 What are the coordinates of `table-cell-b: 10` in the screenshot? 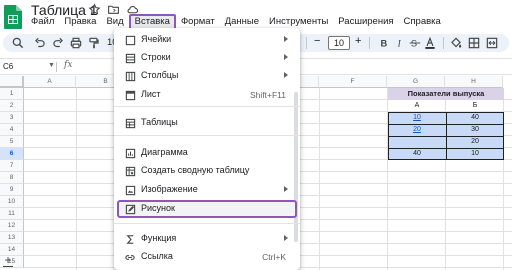 It's located at (475, 154).